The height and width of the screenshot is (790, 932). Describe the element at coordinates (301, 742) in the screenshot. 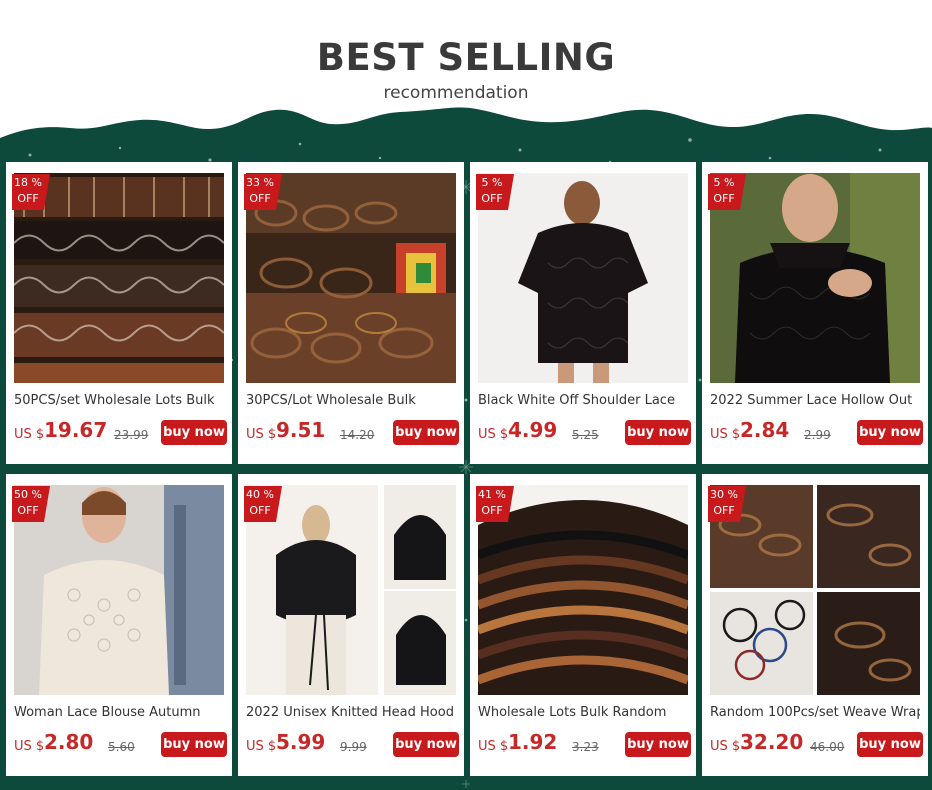

I see `sale-price: 5.99` at that location.